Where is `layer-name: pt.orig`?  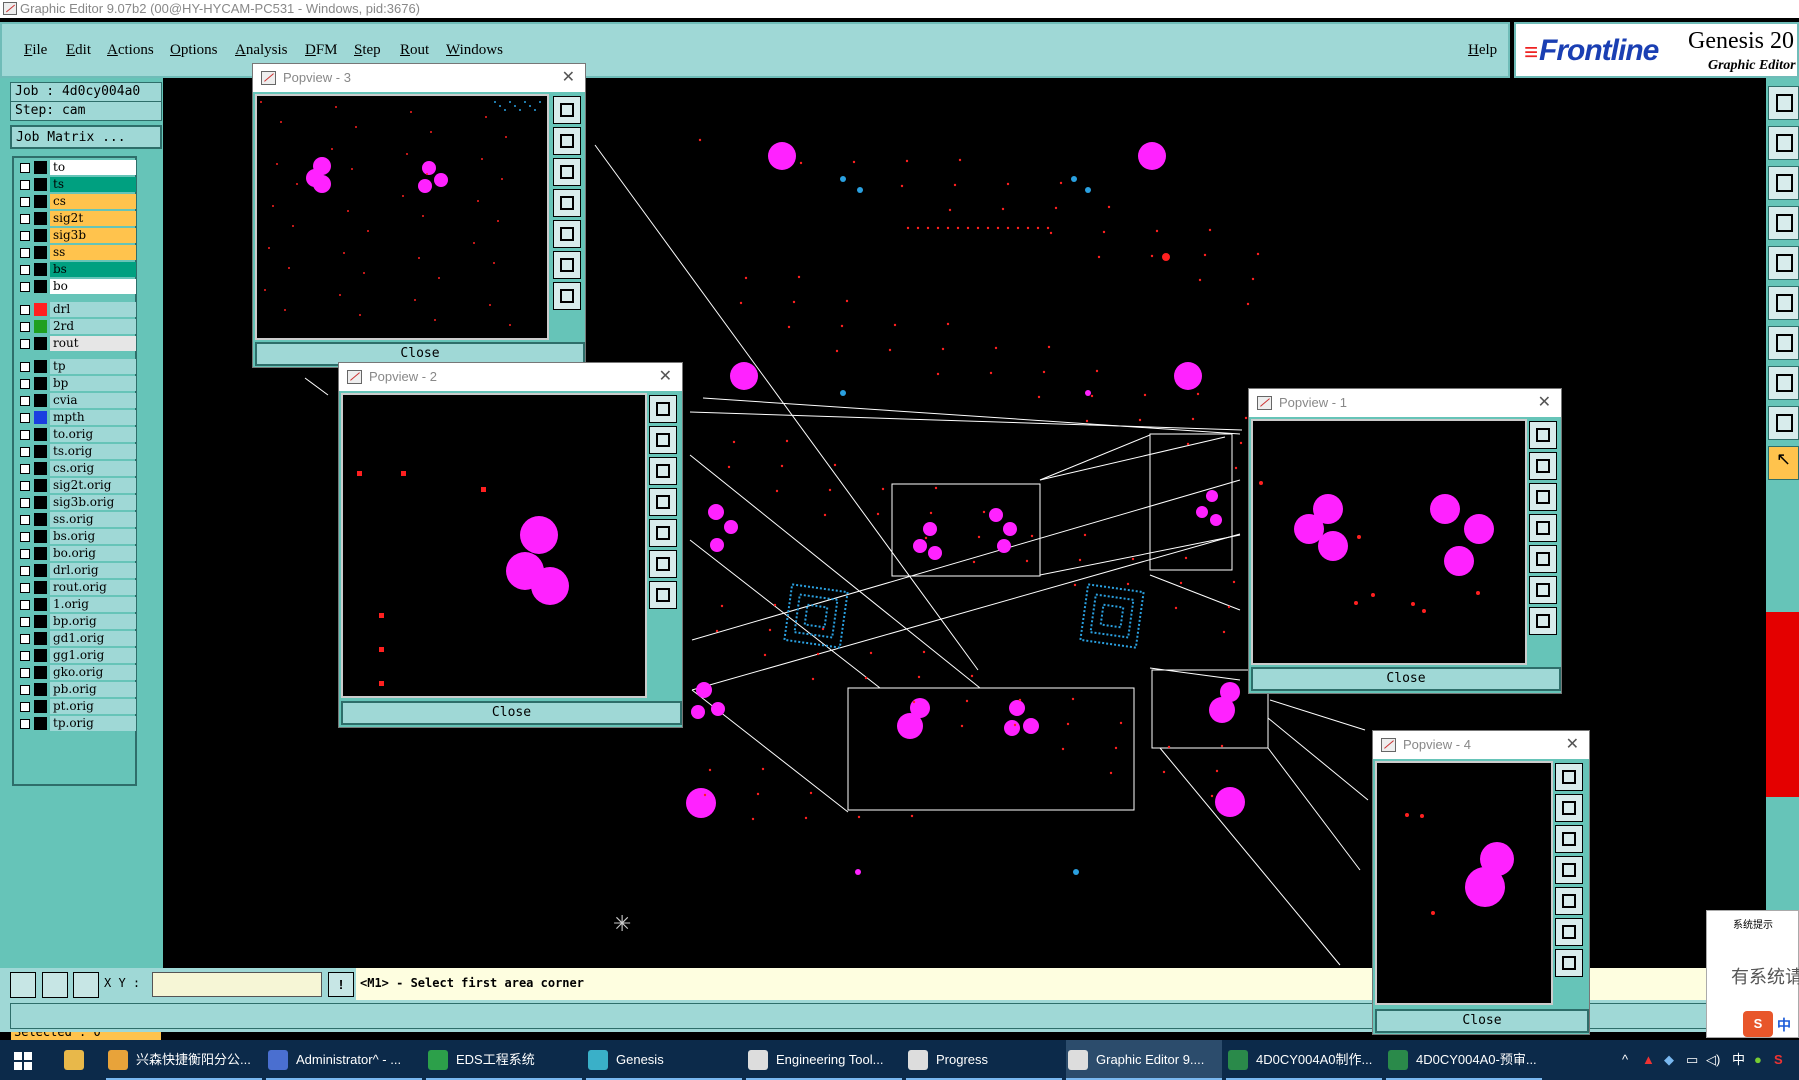 layer-name: pt.orig is located at coordinates (93, 706).